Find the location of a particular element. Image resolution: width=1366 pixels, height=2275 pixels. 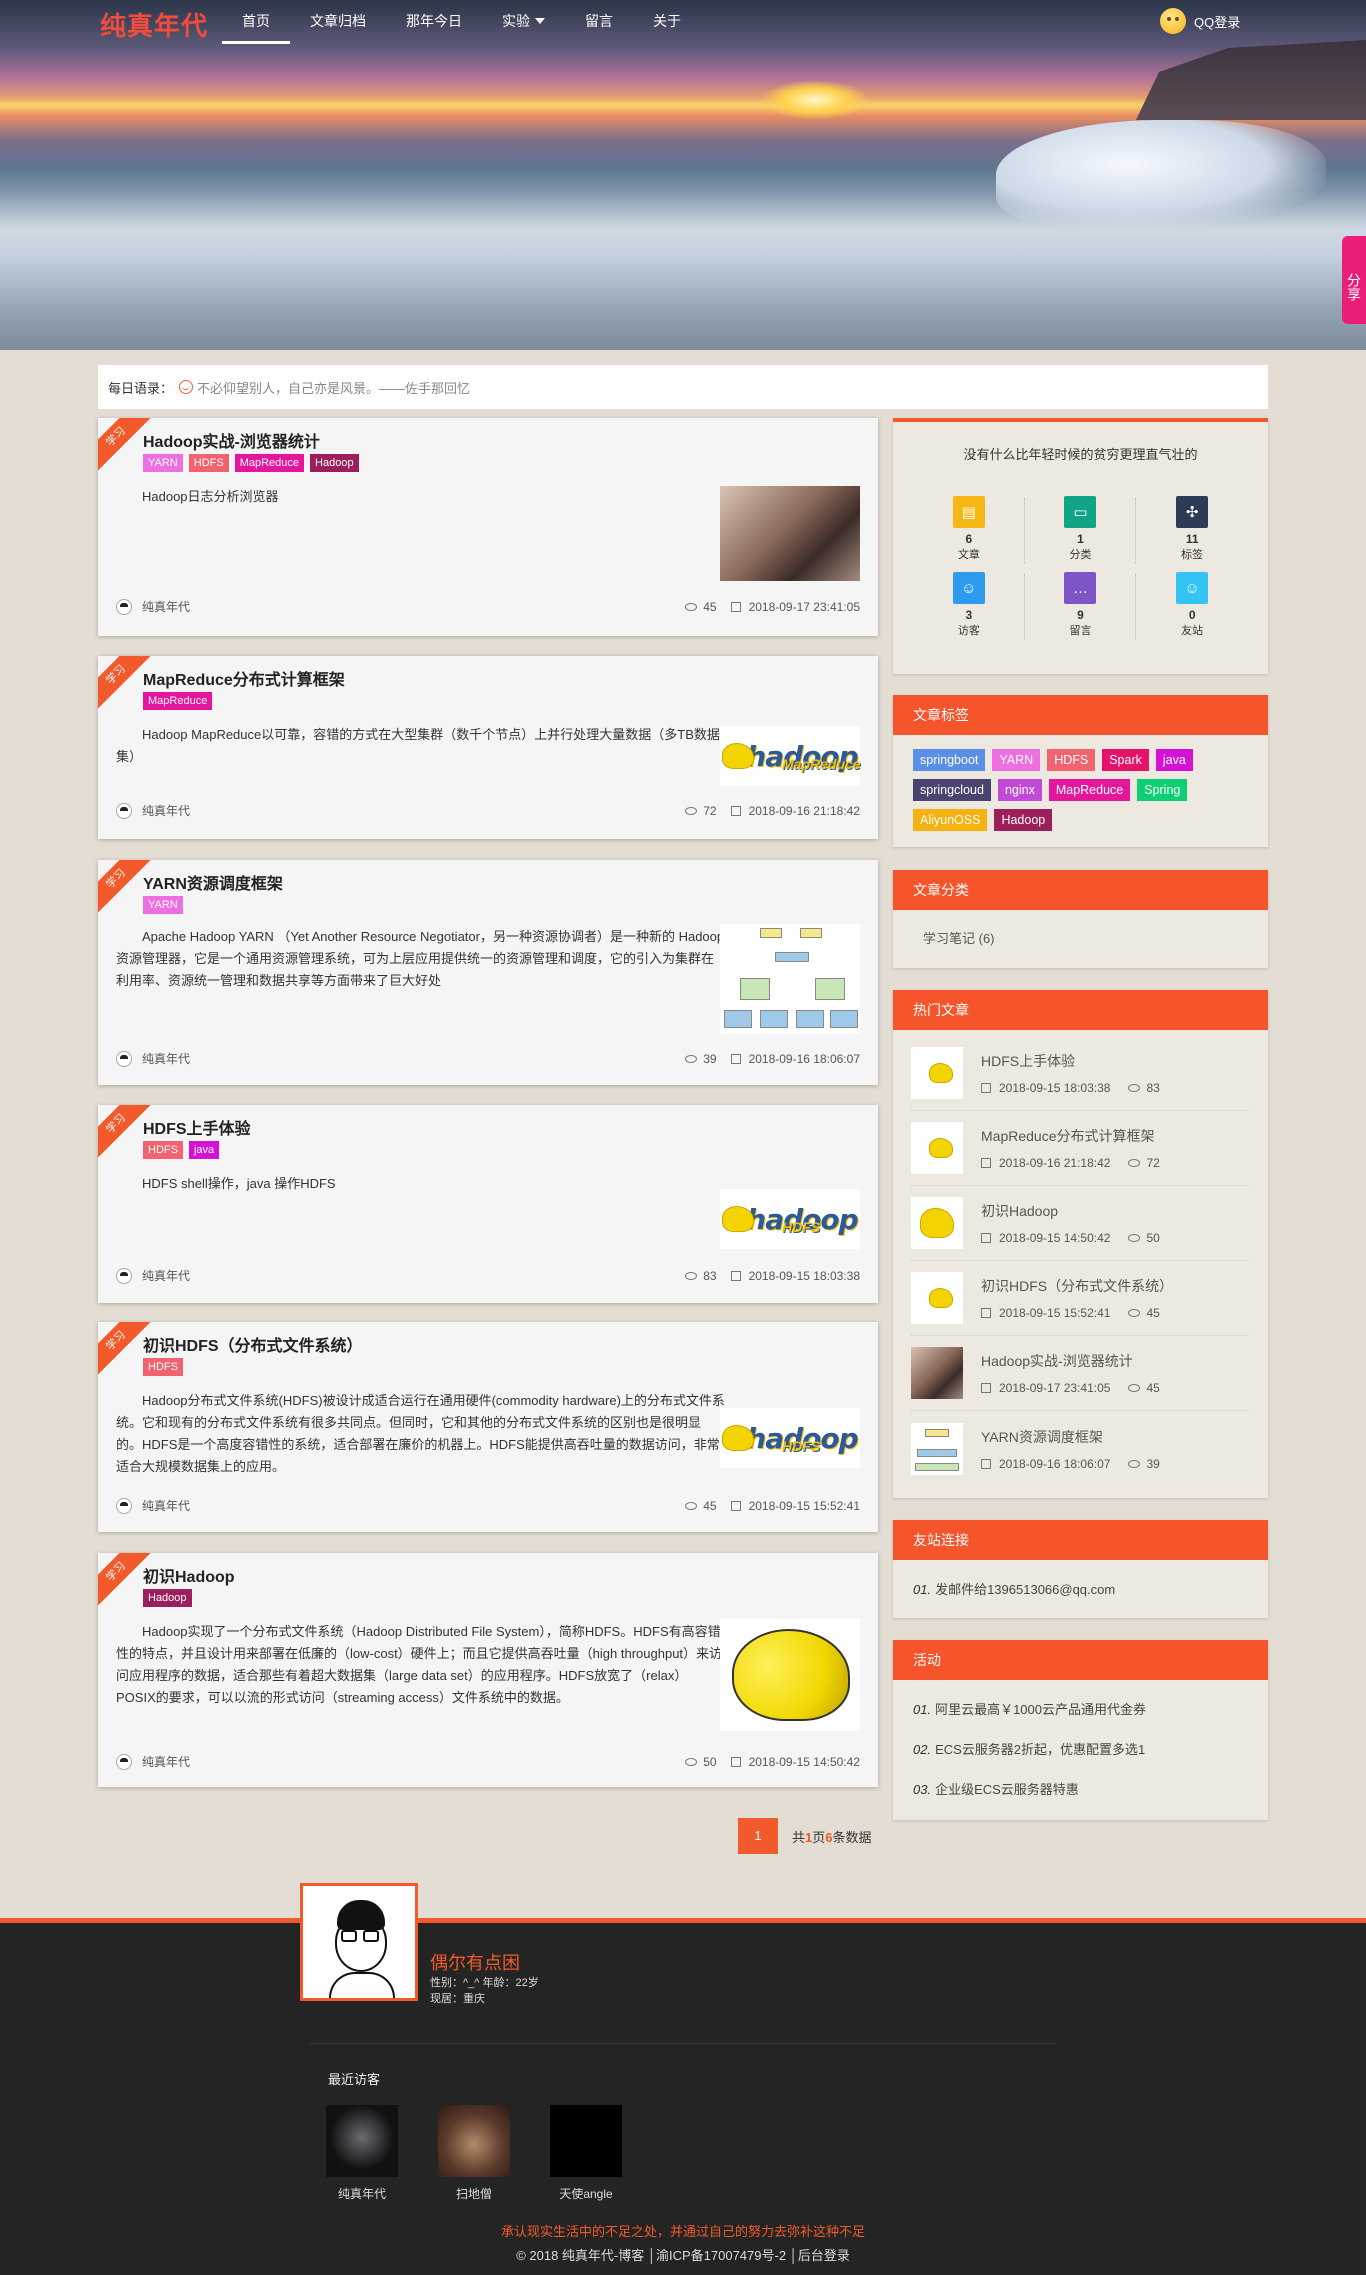

hot-post-title: Hadoop实战-浏览器统计 is located at coordinates (1070, 1361).